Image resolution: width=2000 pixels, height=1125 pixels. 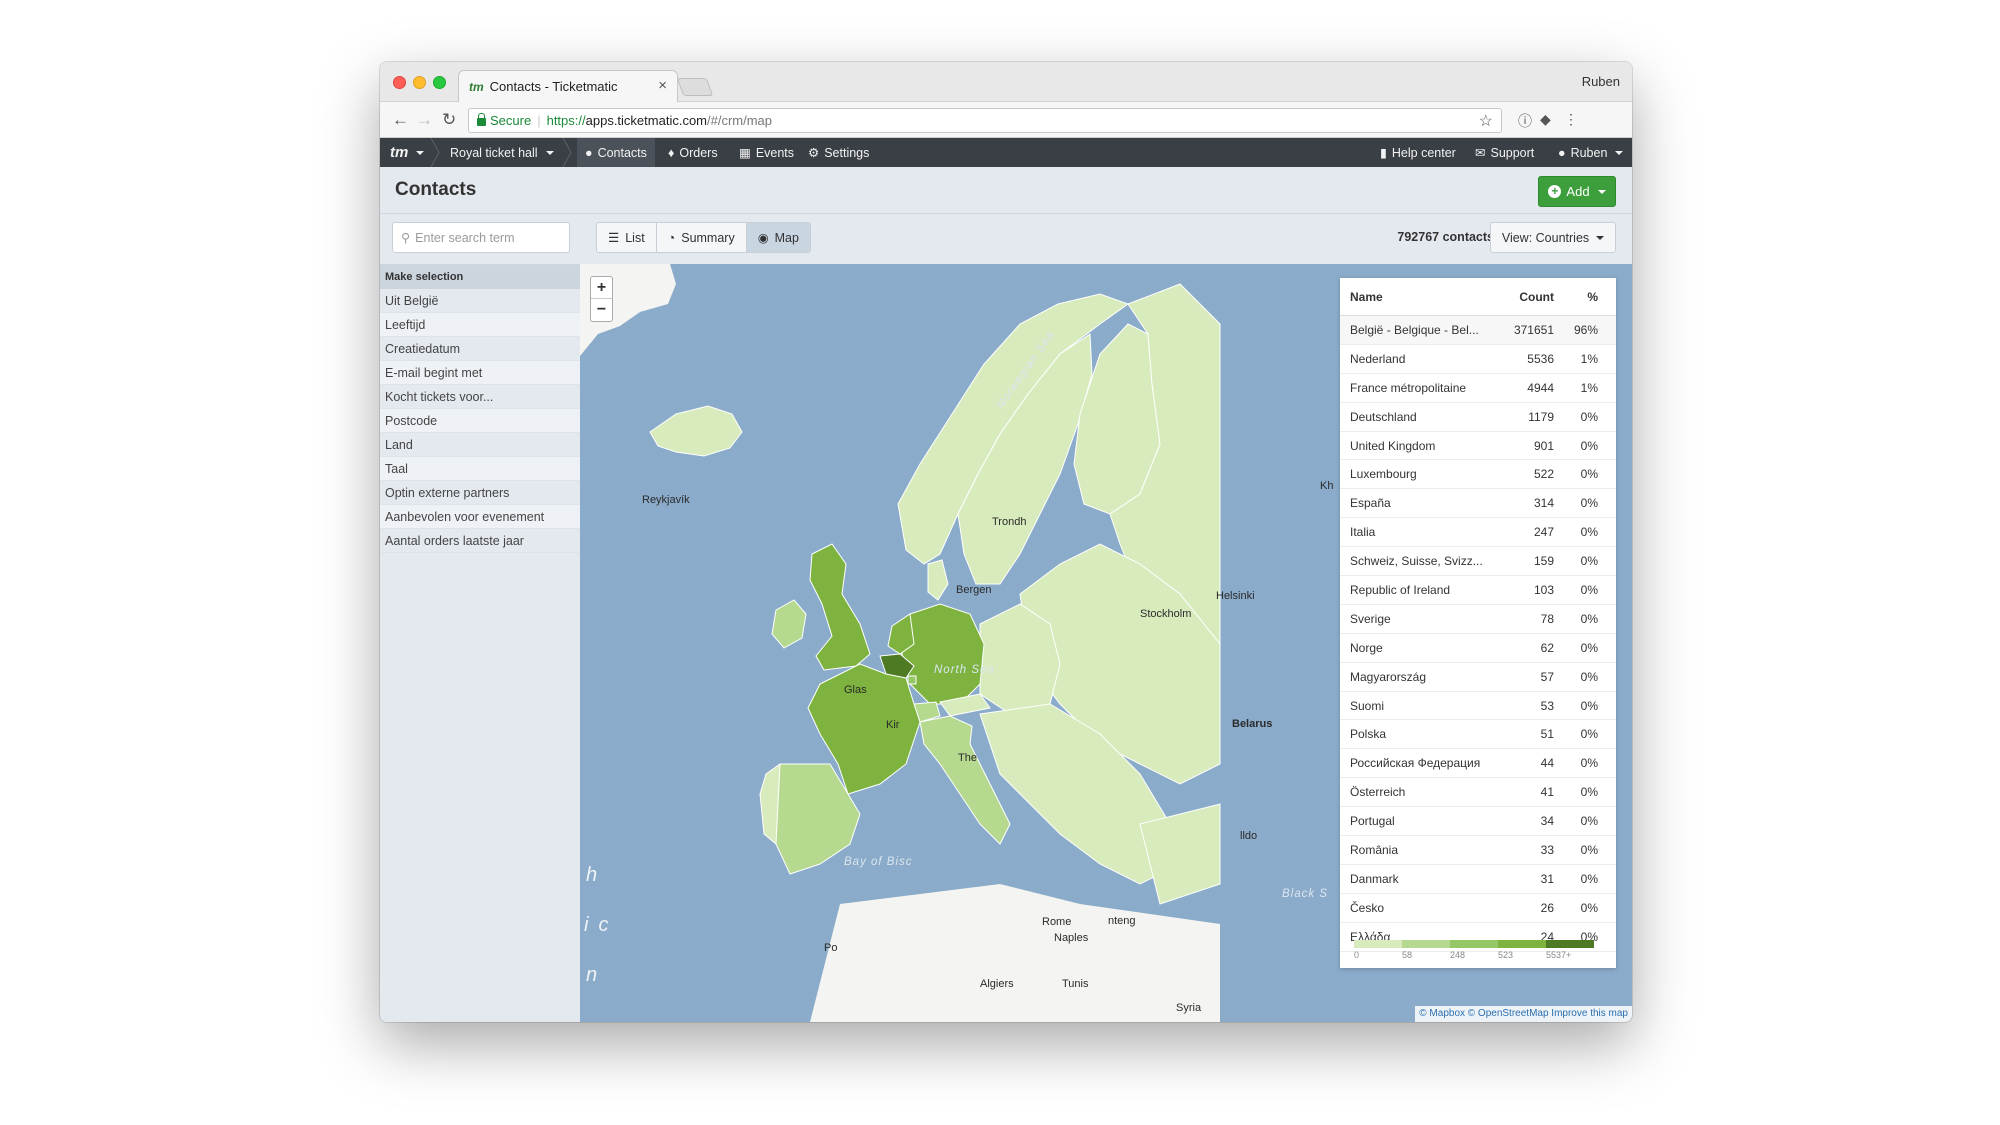 I want to click on legend-header-count: Count, so click(x=1536, y=296).